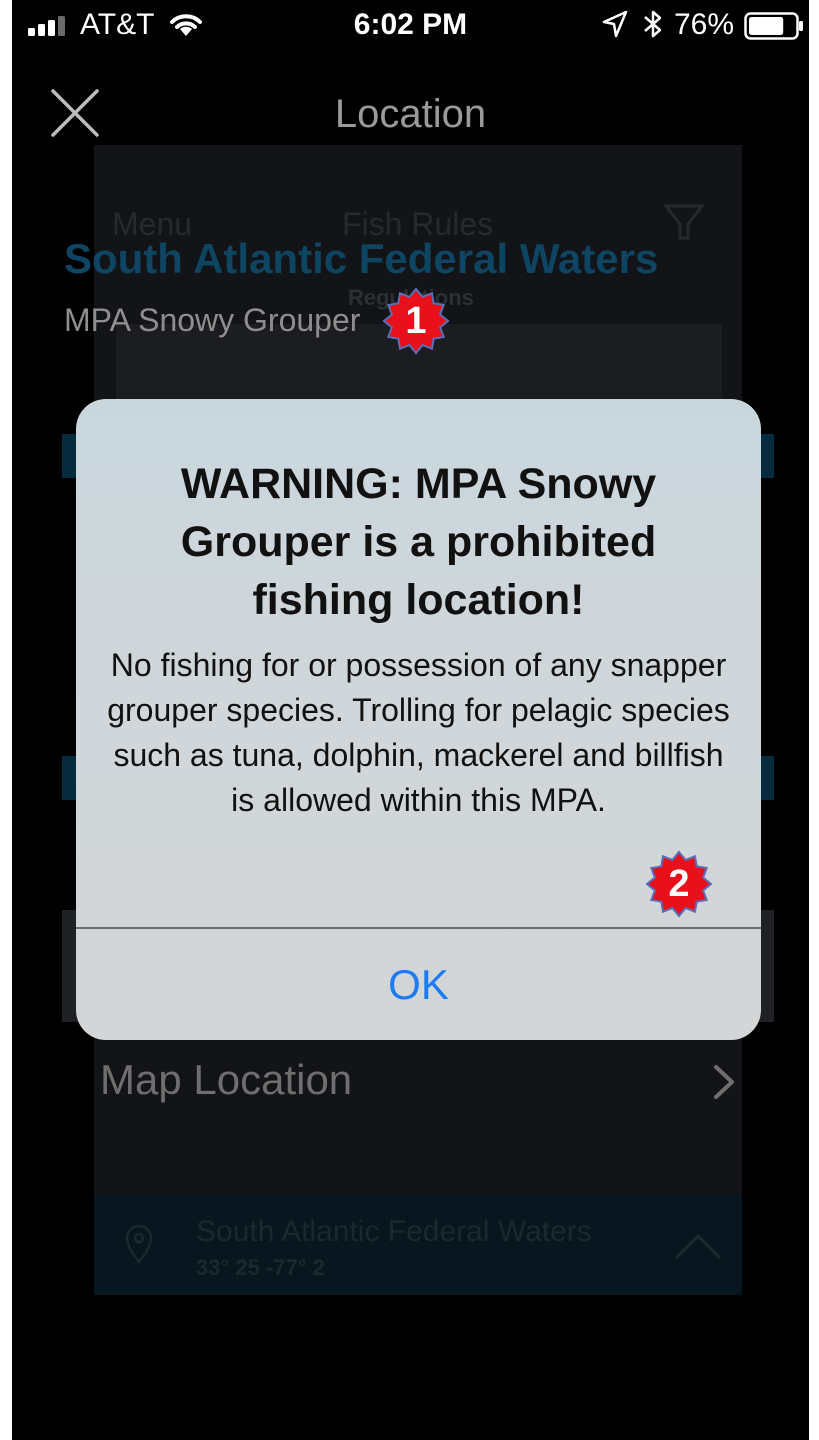 The width and height of the screenshot is (819, 1440). What do you see at coordinates (139, 1244) in the screenshot?
I see `location-pin-icon` at bounding box center [139, 1244].